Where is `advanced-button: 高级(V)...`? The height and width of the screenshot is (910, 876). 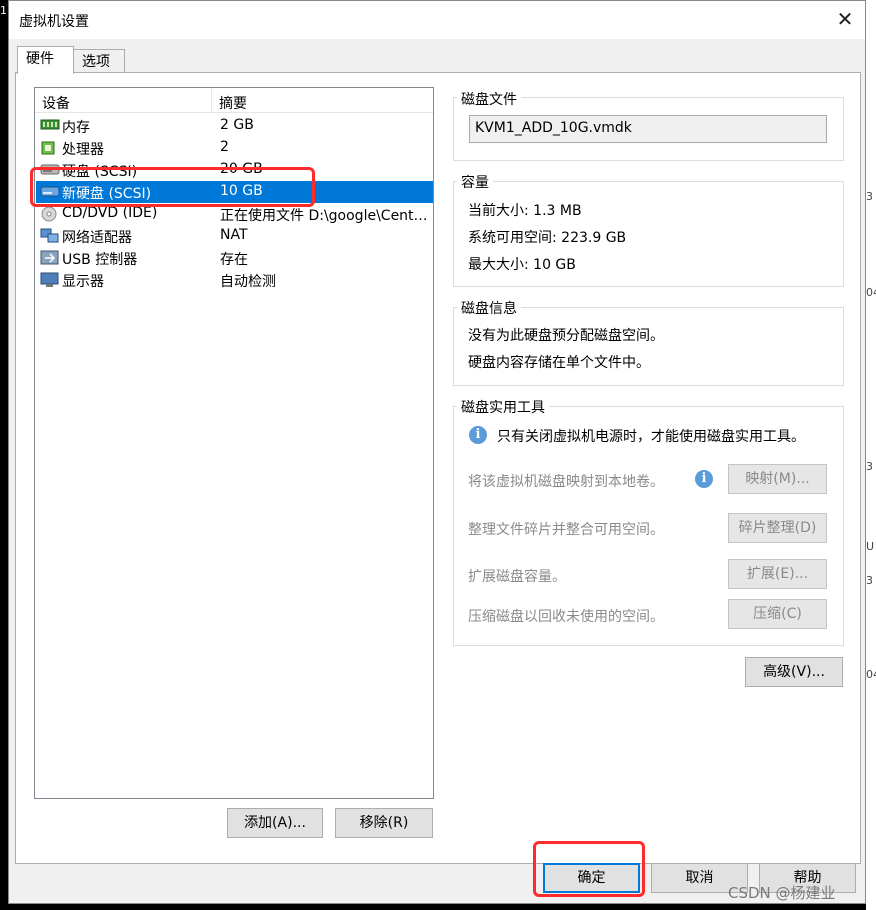 advanced-button: 高级(V)... is located at coordinates (794, 672).